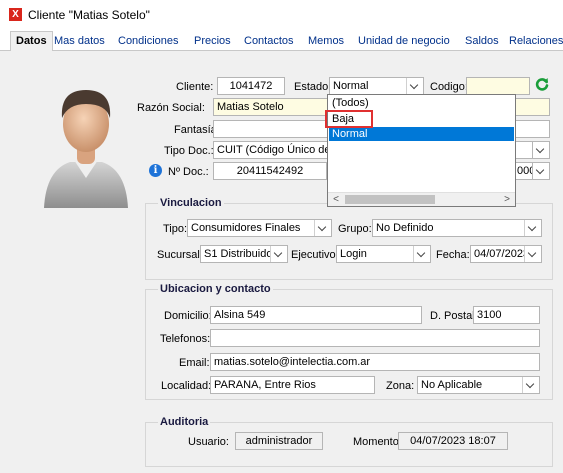 This screenshot has height=473, width=563. I want to click on grupo-label: Grupo:, so click(355, 229).